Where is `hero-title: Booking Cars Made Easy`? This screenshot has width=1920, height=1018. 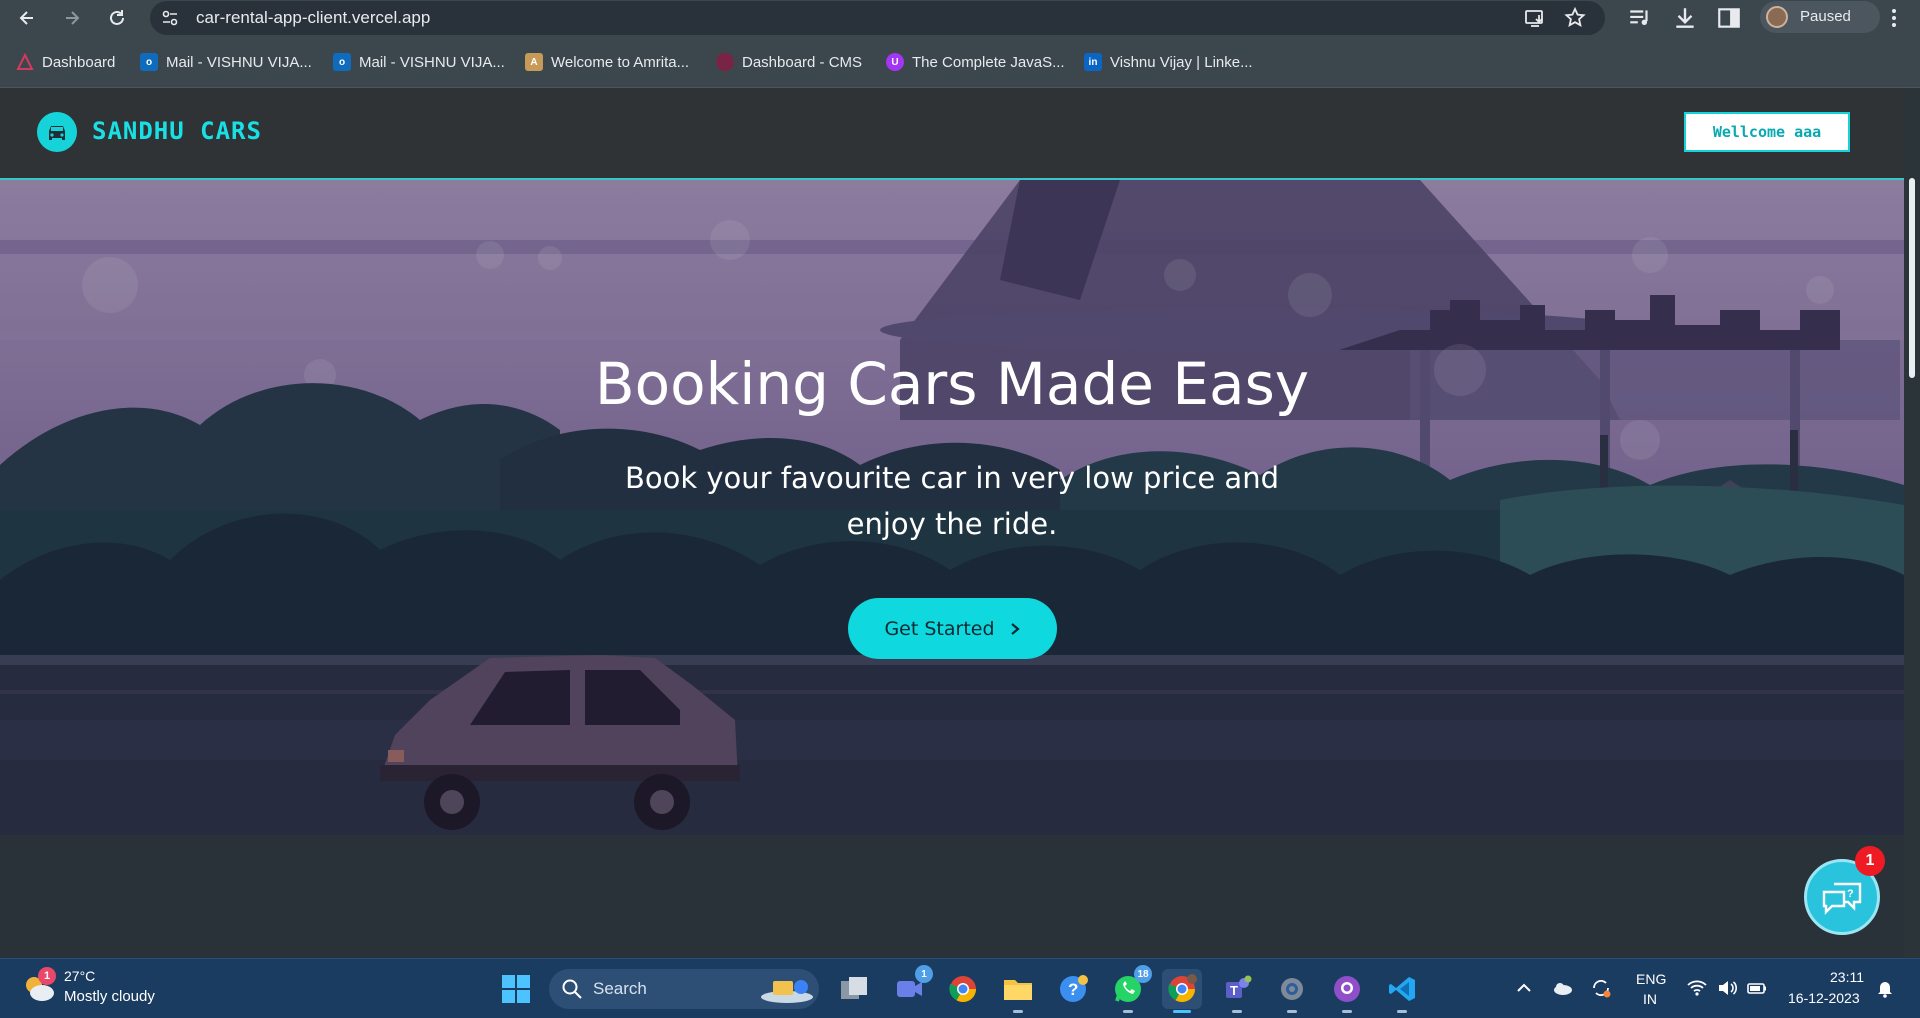
hero-title: Booking Cars Made Easy is located at coordinates (952, 384).